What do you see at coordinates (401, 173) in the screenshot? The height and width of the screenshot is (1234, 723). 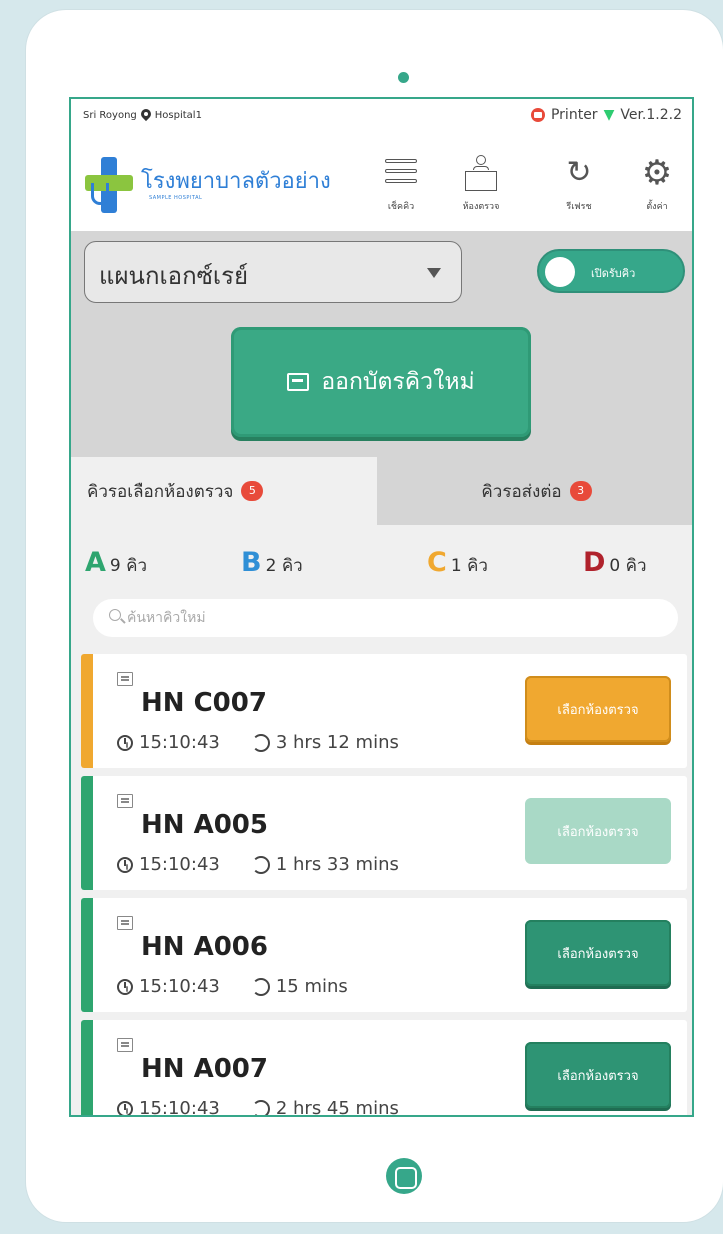 I see `menu-icon` at bounding box center [401, 173].